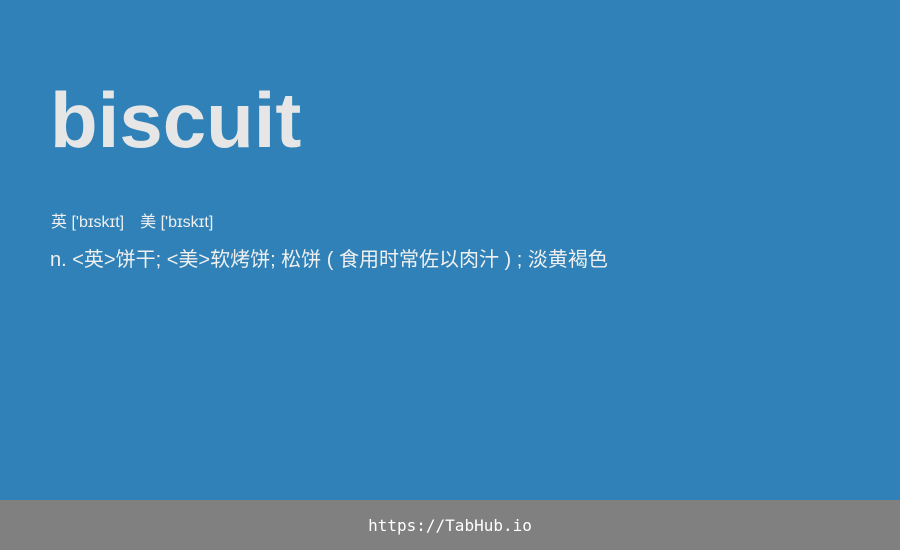 The height and width of the screenshot is (550, 900). What do you see at coordinates (132, 223) in the screenshot?
I see `phonetics: 英 ['bɪskɪt] 美 ['bɪskɪt]` at bounding box center [132, 223].